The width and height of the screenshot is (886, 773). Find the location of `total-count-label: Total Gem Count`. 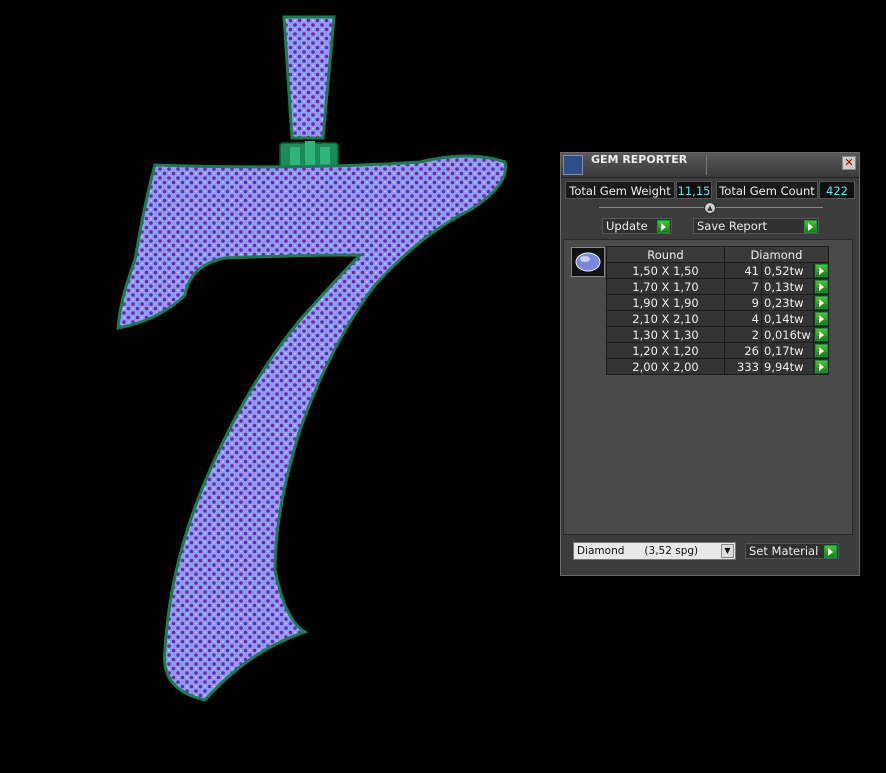

total-count-label: Total Gem Count is located at coordinates (767, 190).